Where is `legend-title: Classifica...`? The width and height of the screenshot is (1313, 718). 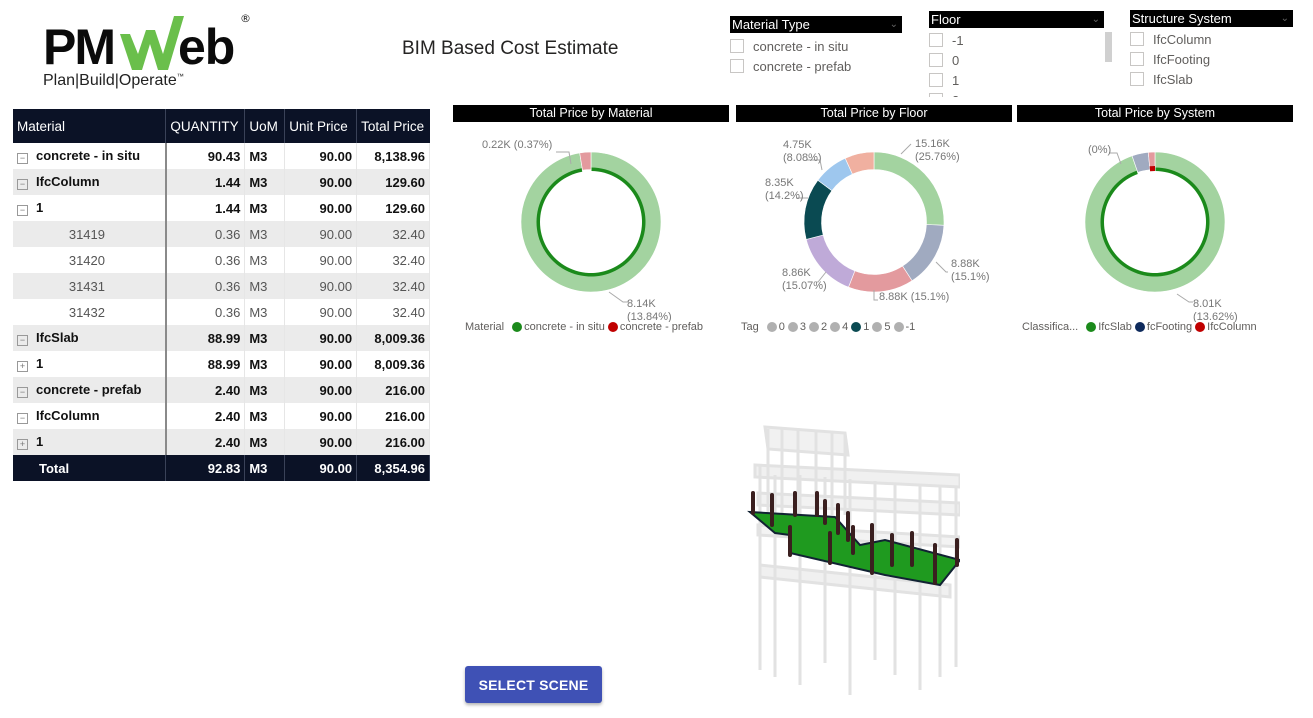
legend-title: Classifica... is located at coordinates (1050, 327).